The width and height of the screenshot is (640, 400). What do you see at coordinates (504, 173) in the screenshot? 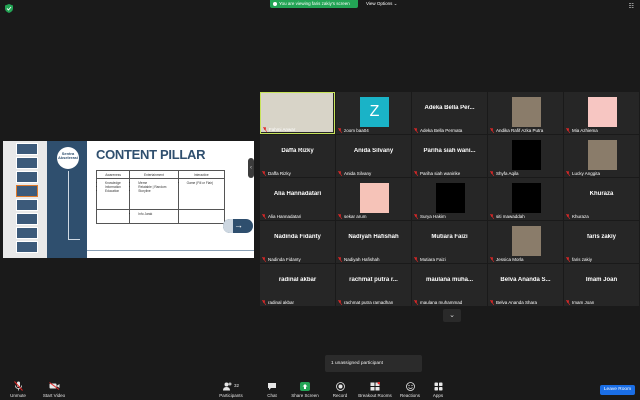
I see `participant-name-label: Shyfa Aqila` at bounding box center [504, 173].